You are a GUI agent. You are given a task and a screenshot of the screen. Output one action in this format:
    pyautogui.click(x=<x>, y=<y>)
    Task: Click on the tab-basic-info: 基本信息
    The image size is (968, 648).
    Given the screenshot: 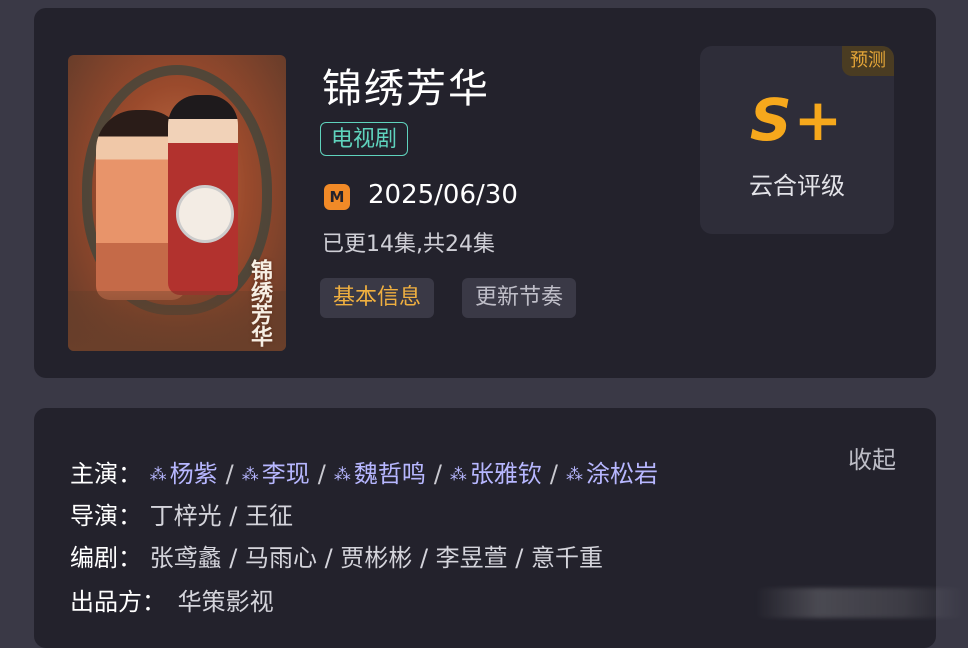 What is the action you would take?
    pyautogui.click(x=377, y=298)
    